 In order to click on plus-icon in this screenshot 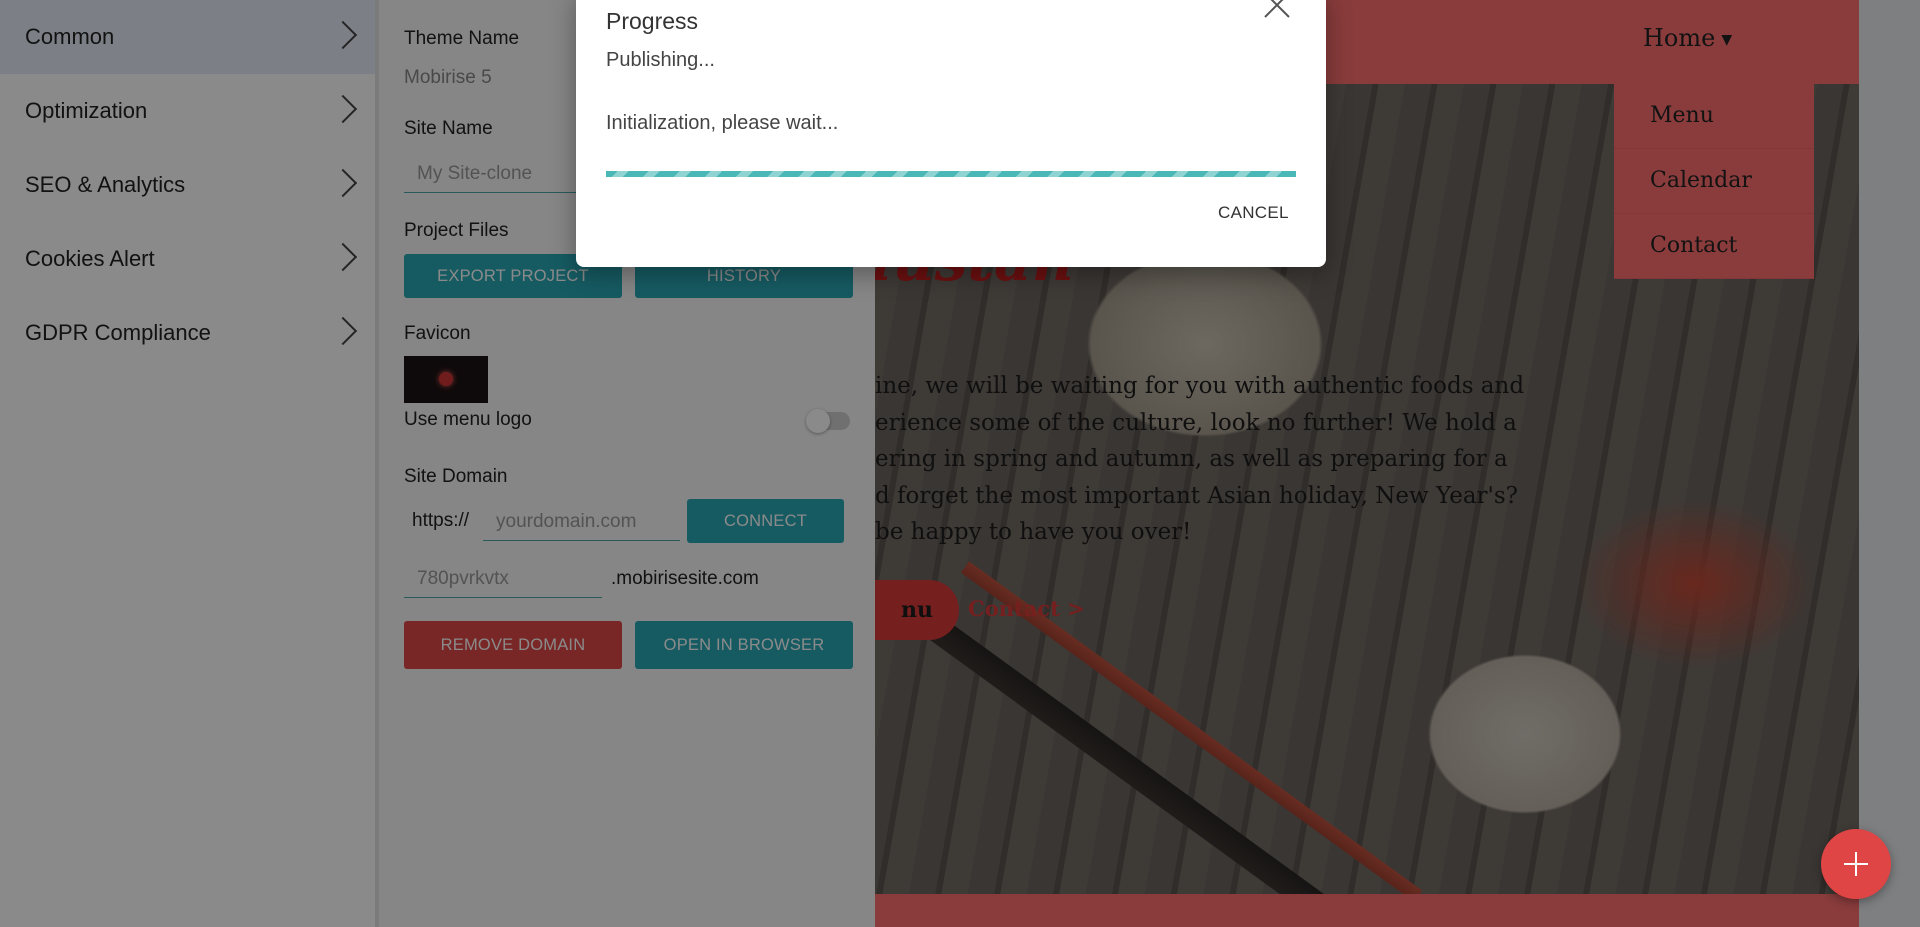, I will do `click(1856, 864)`.